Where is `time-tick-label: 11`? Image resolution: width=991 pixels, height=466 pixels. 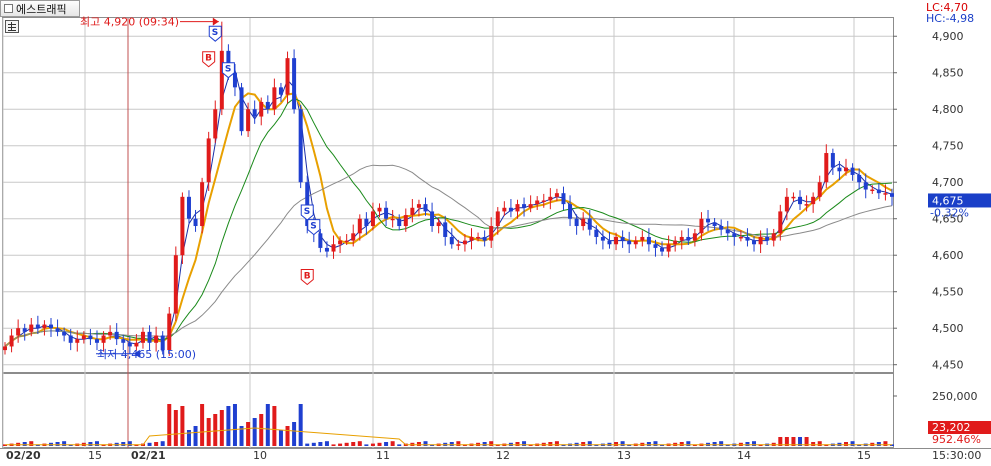
time-tick-label: 11 is located at coordinates (383, 455).